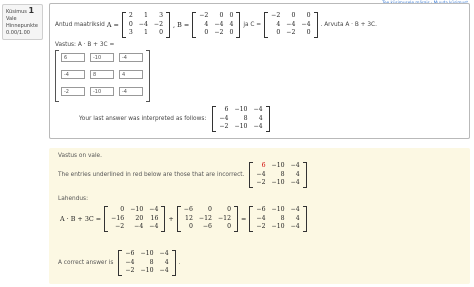 This screenshot has width=474, height=287. I want to click on matrix-c: −2 0 0 4 −4 −4 0 −2 0, so click(291, 25).